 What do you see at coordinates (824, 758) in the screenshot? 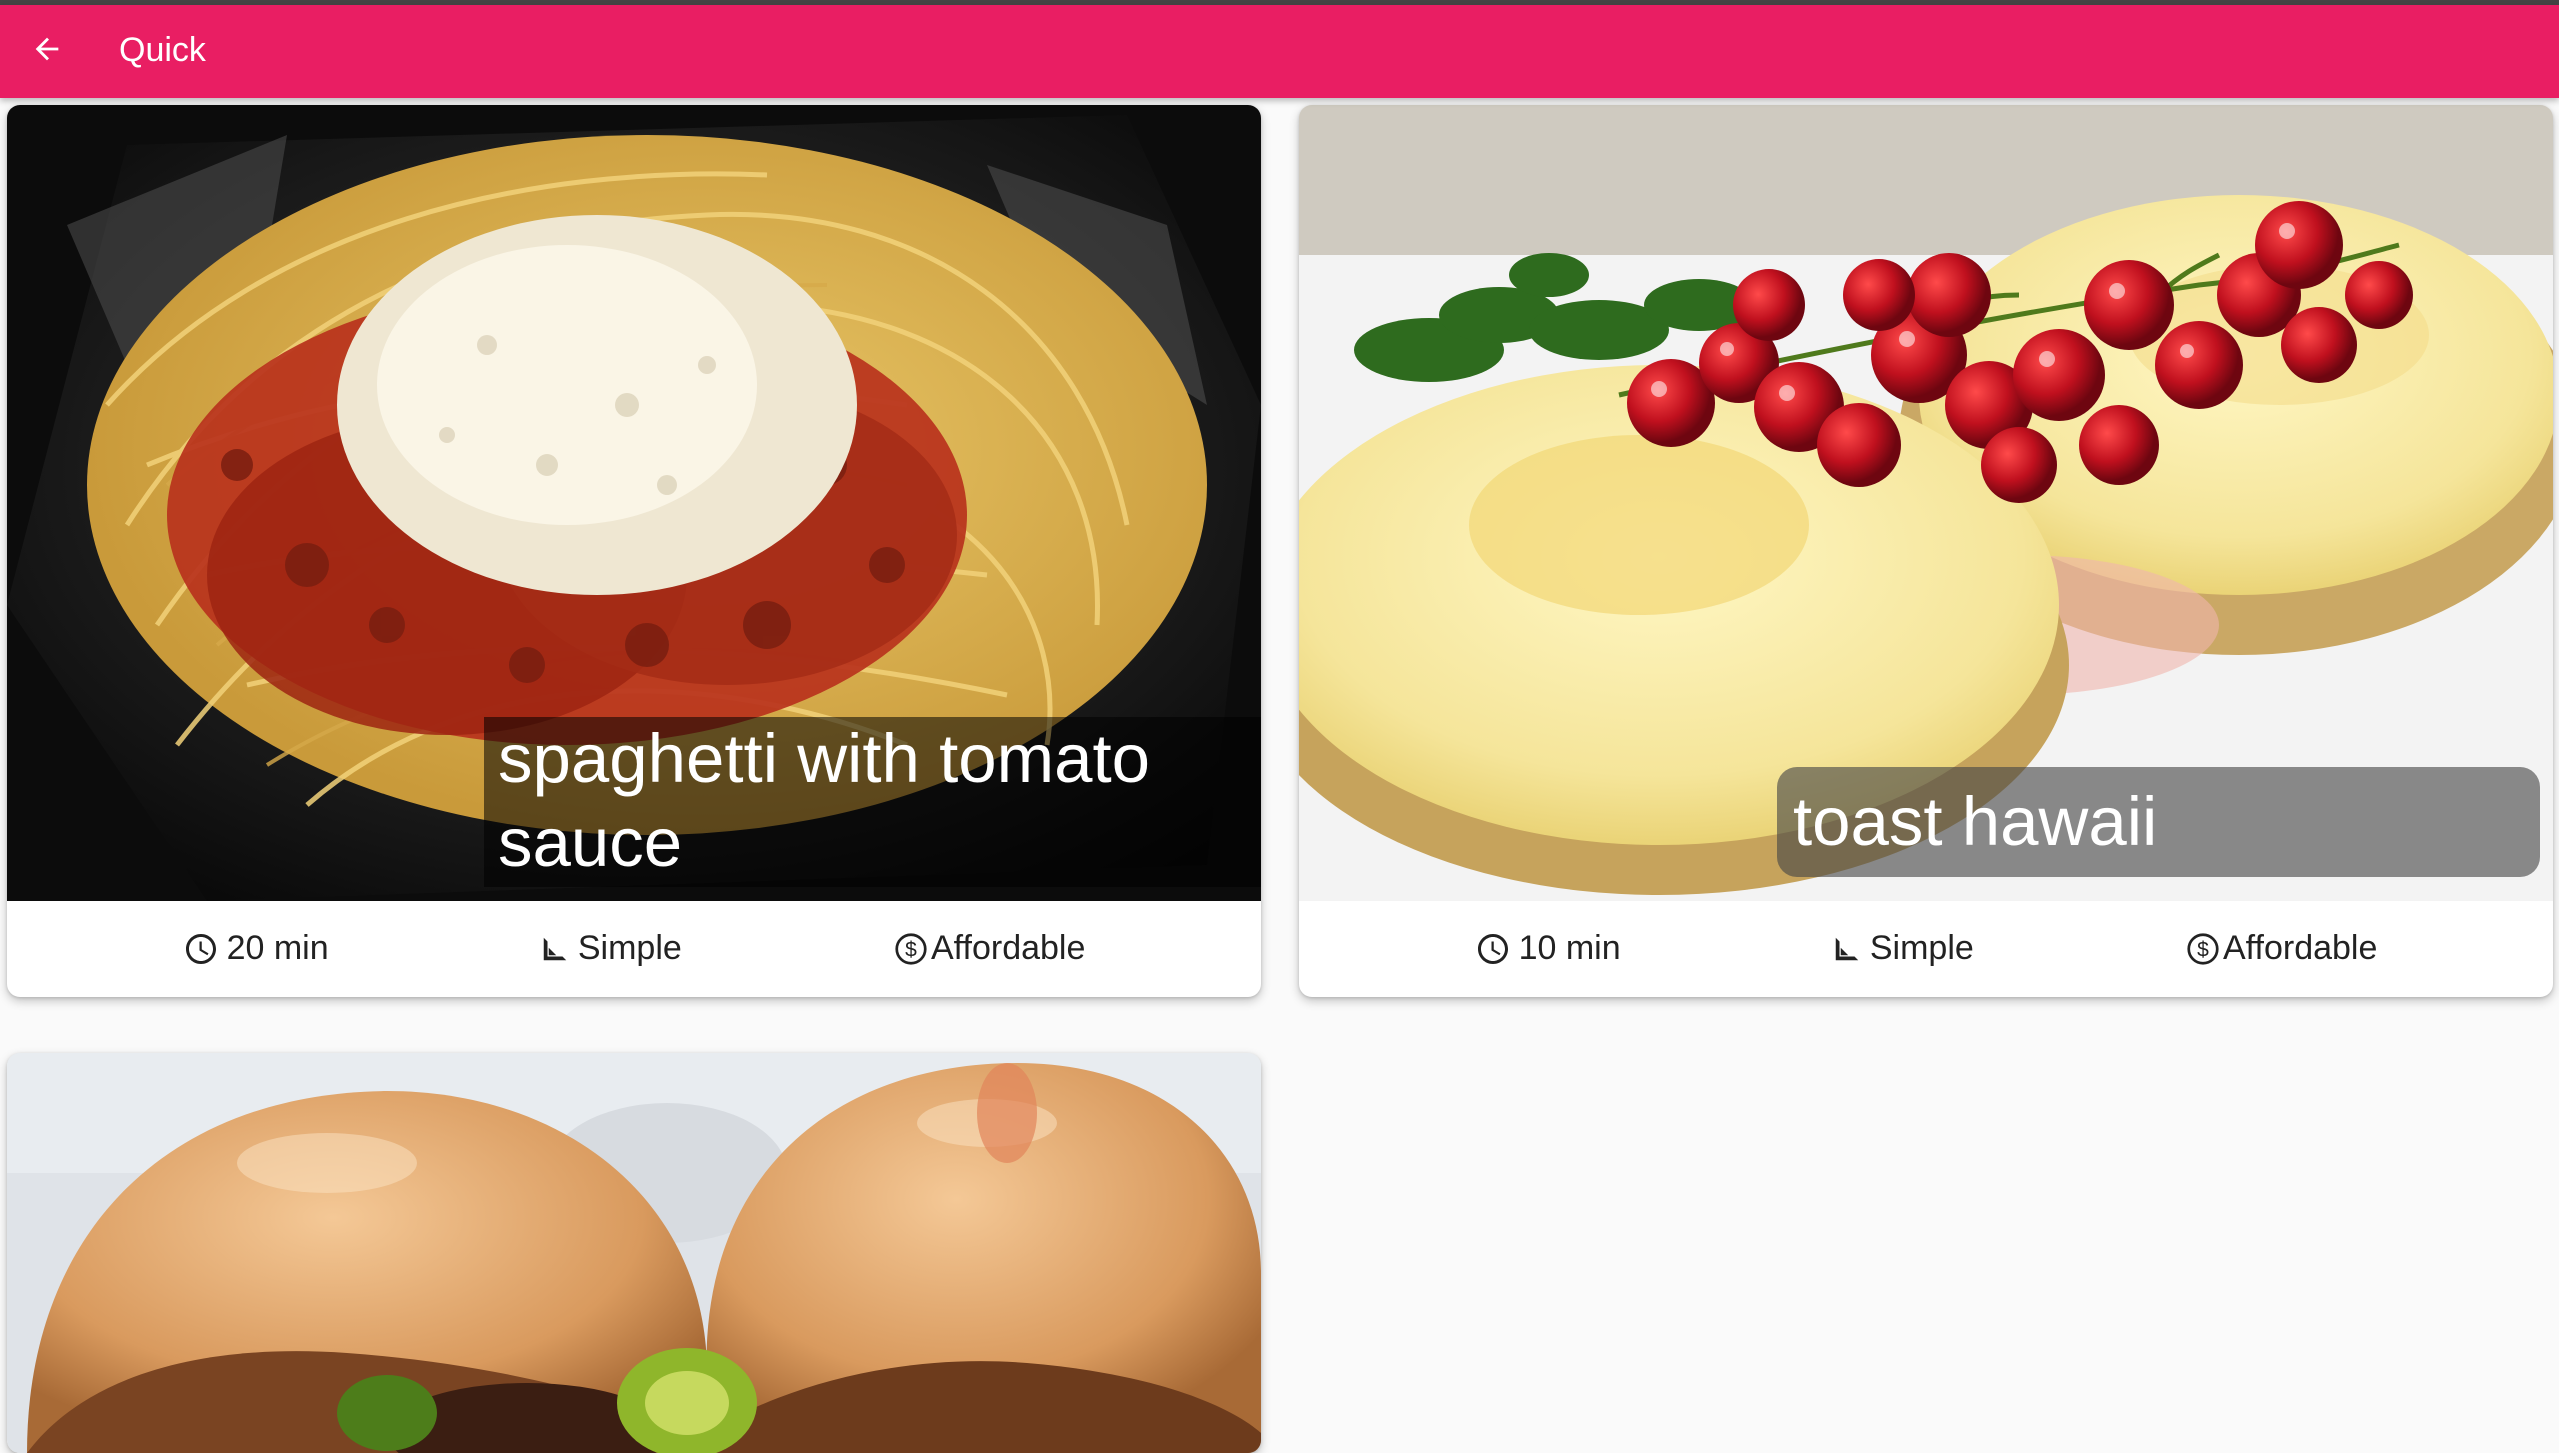
I see `meal-title-line: spaghetti with tomato` at bounding box center [824, 758].